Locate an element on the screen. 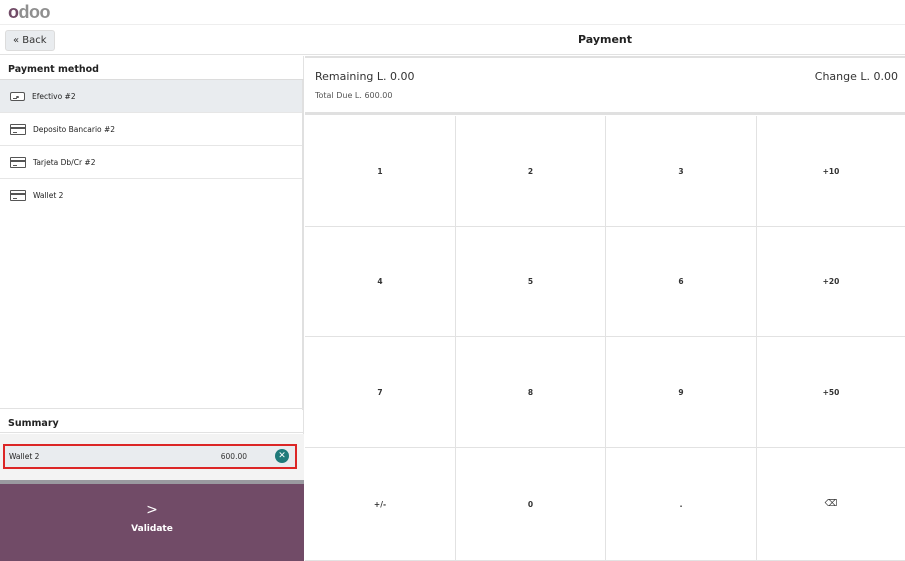  summary-area: Wallet 2 600.00 ✕ is located at coordinates (152, 457).